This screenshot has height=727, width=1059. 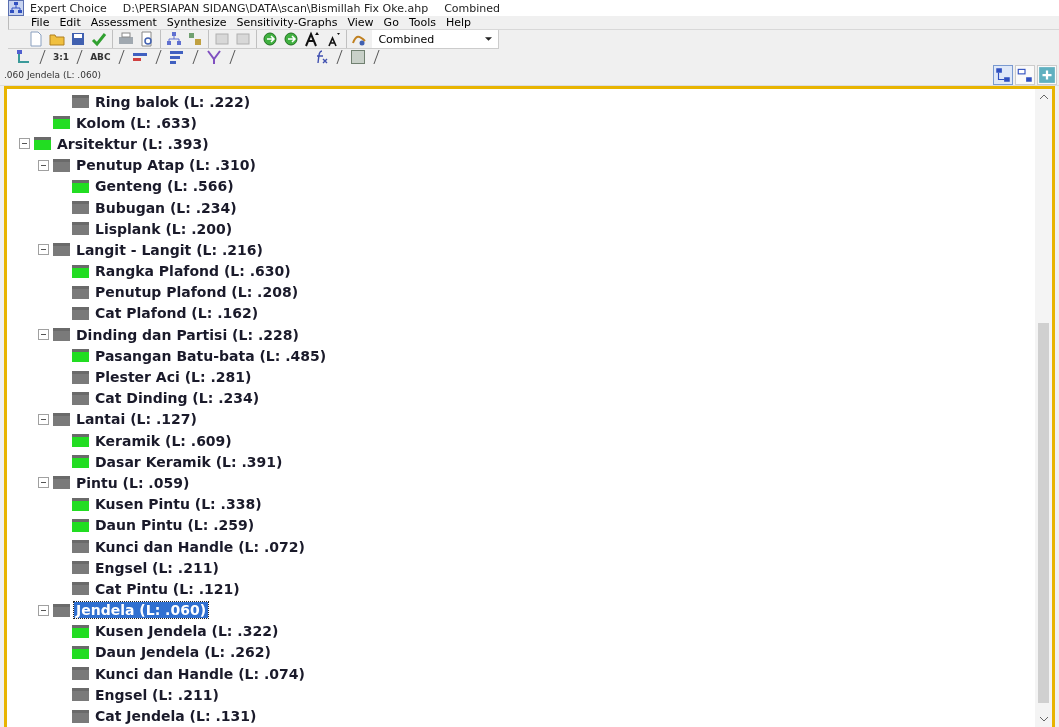 I want to click on tree-node: Lisplank (L: .200), so click(x=164, y=228).